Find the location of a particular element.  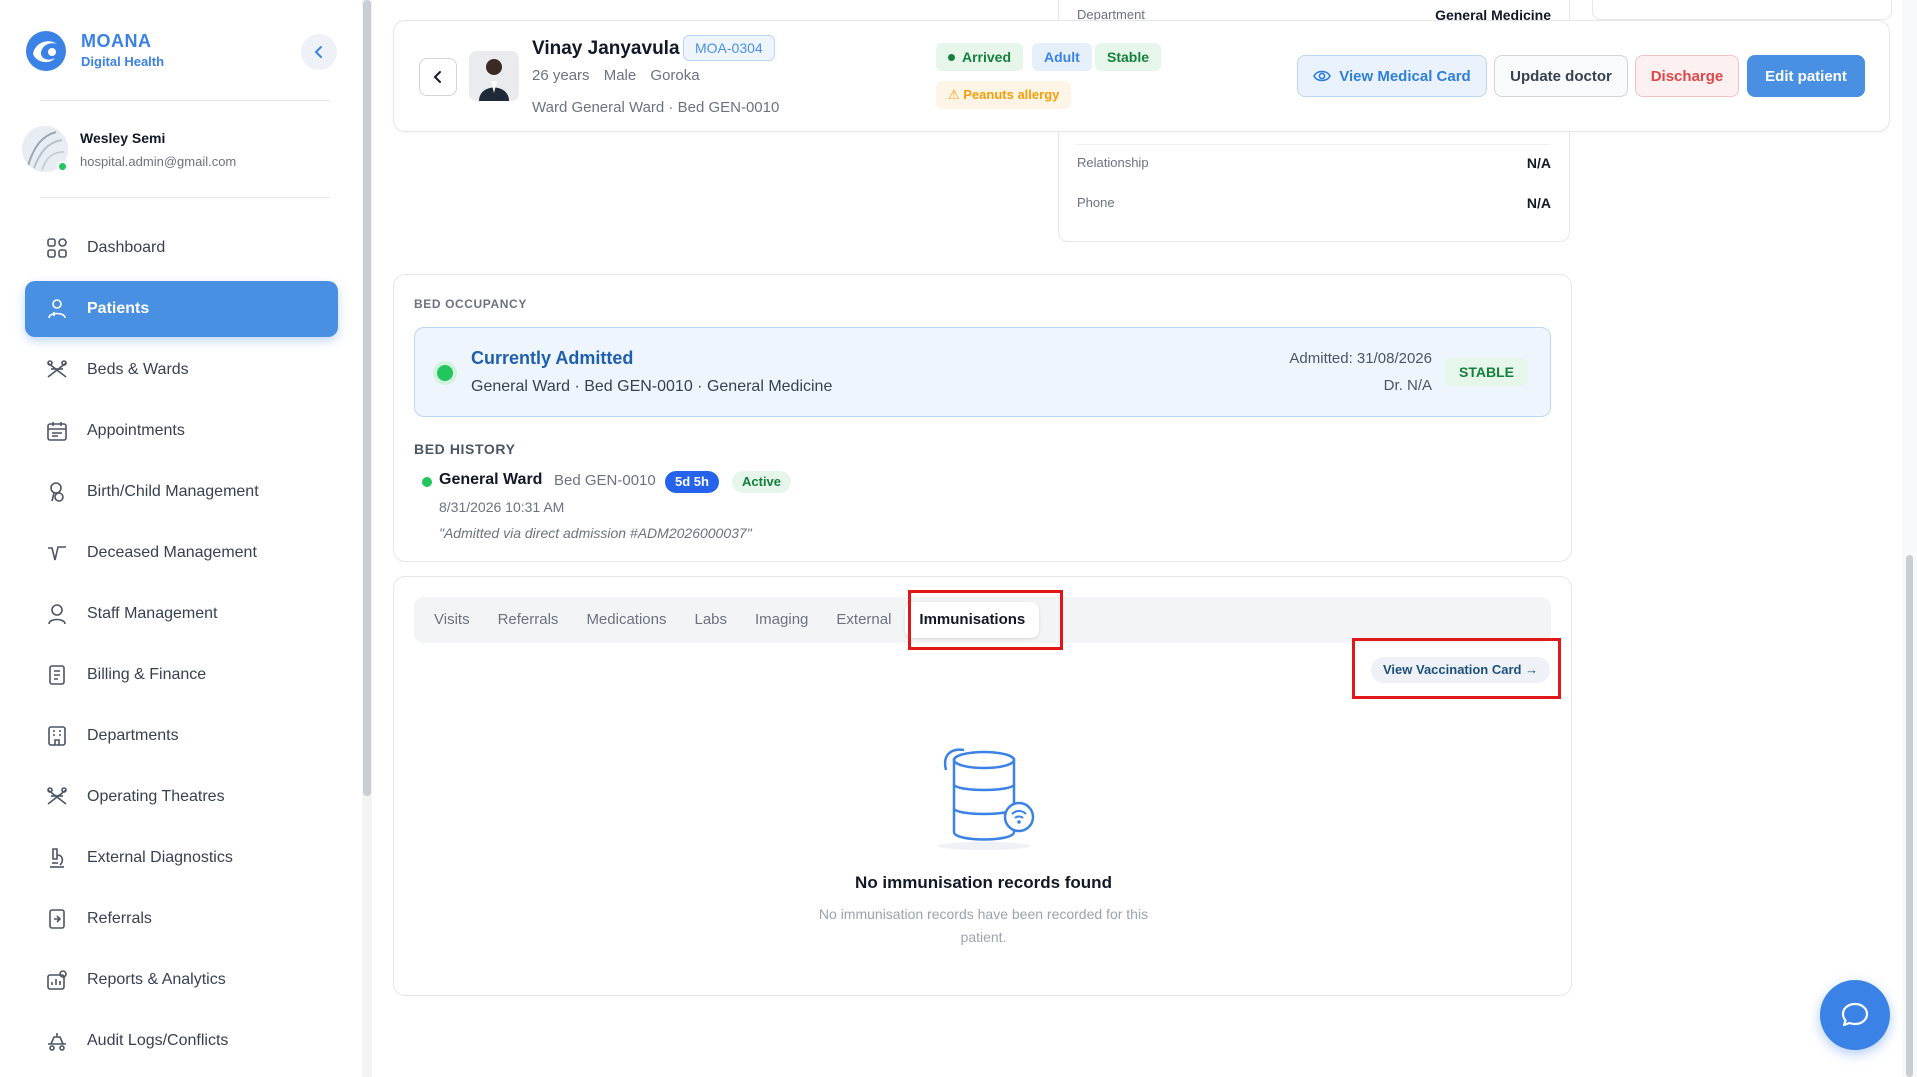

empty-state-title: No immunisation records found is located at coordinates (983, 882).